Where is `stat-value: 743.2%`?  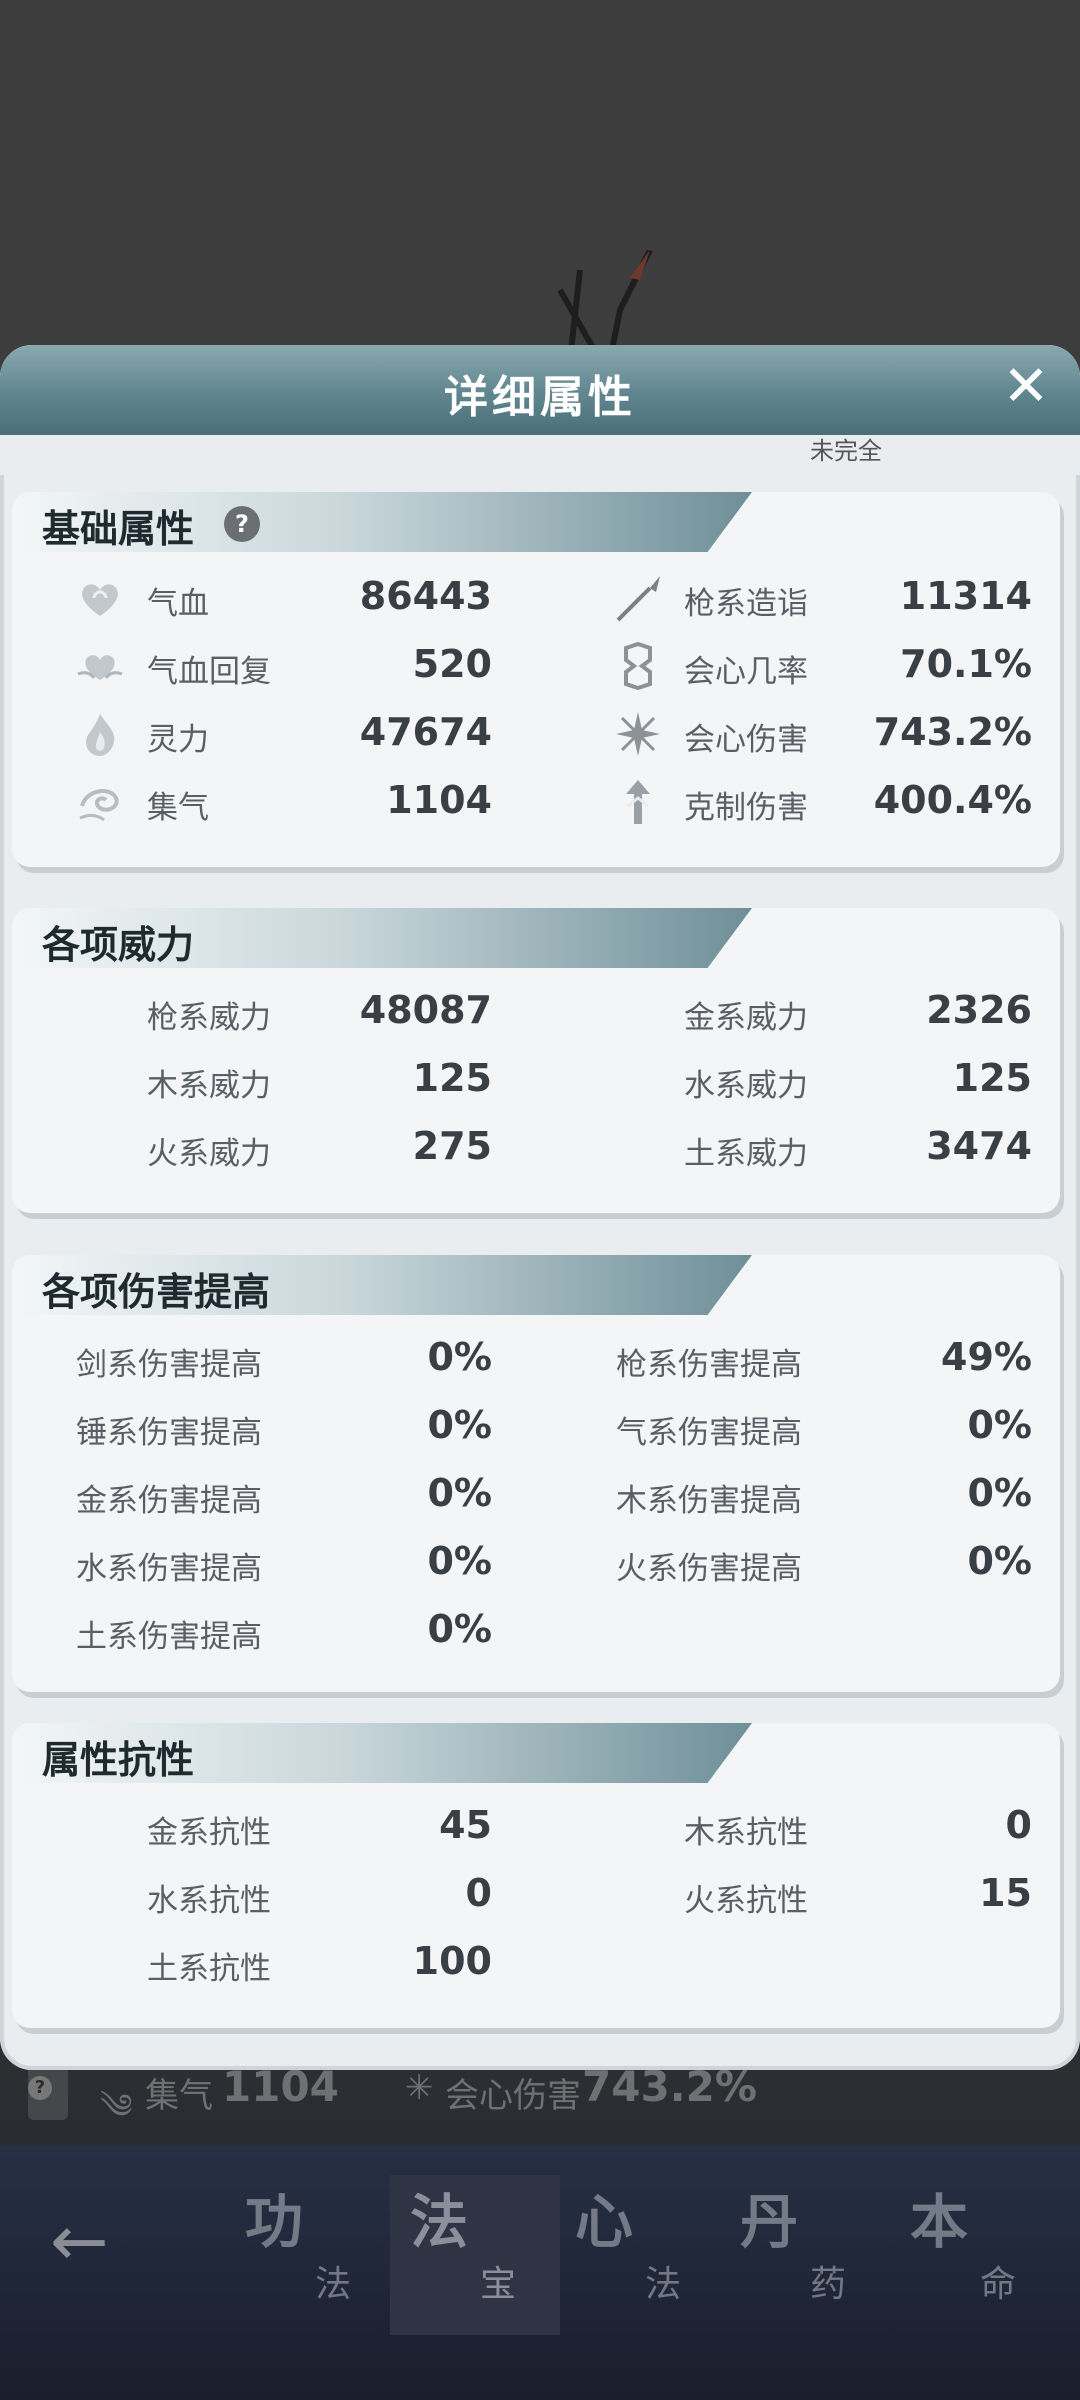 stat-value: 743.2% is located at coordinates (952, 732).